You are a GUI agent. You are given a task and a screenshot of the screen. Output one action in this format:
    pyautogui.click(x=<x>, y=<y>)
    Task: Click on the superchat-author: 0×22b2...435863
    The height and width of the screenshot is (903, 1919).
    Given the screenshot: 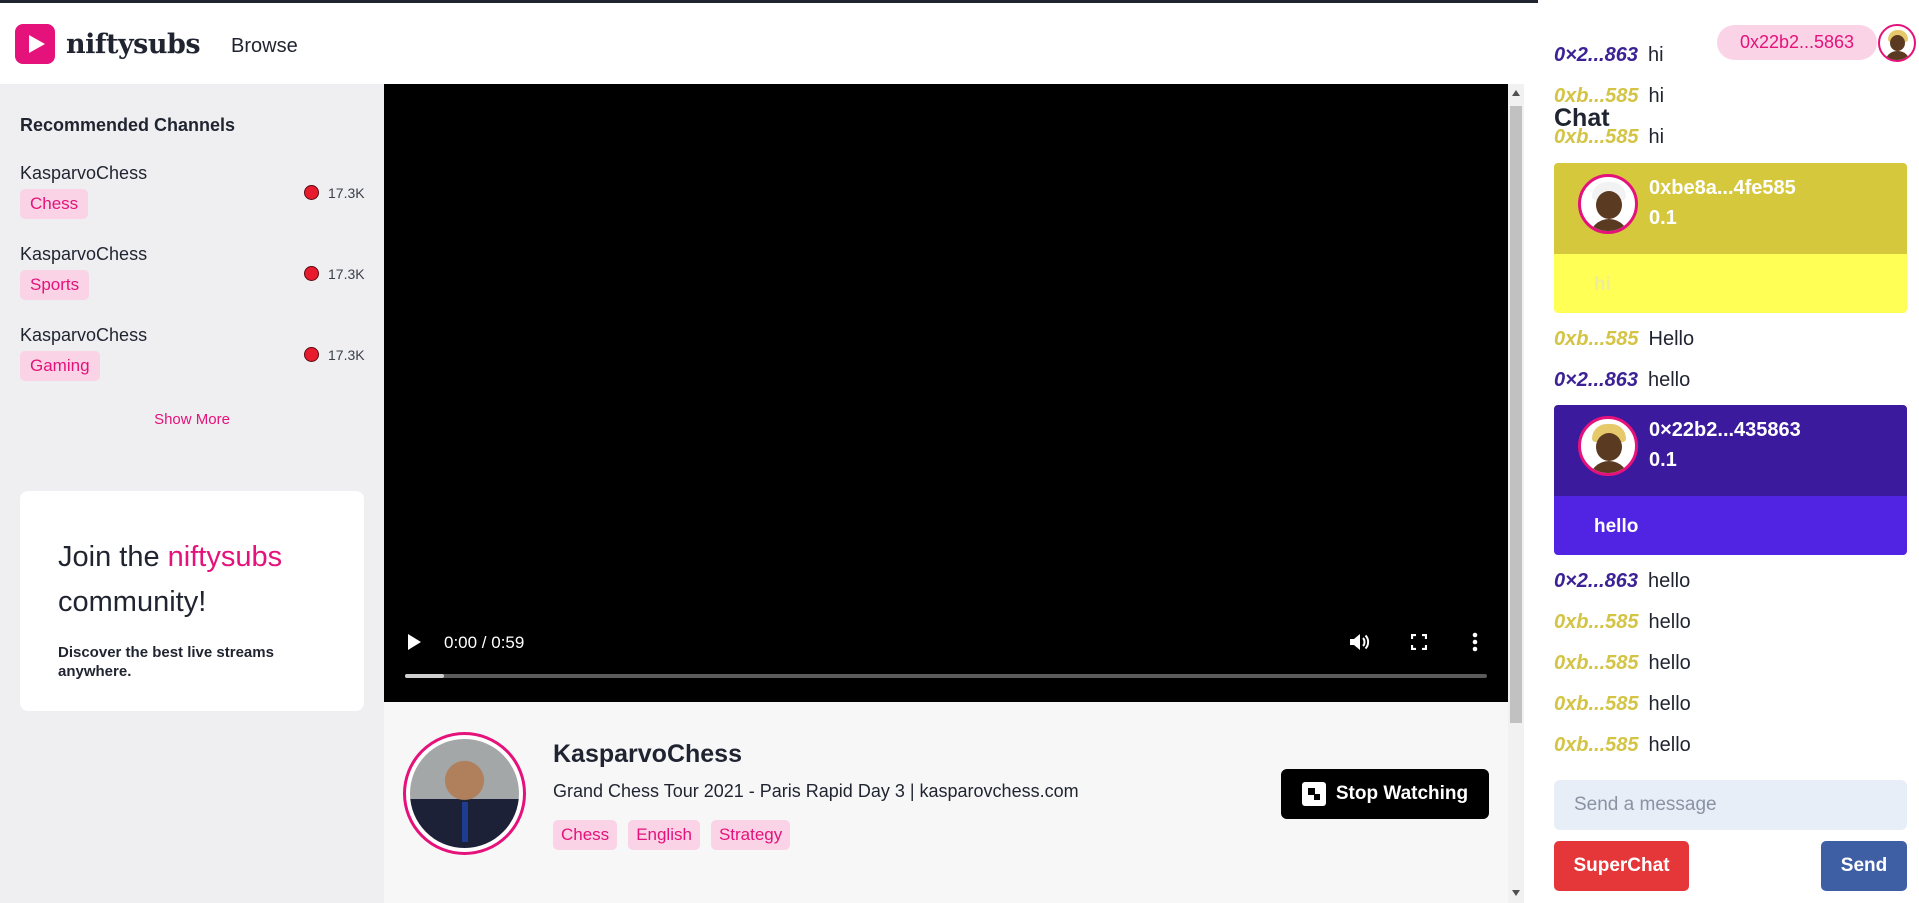 What is the action you would take?
    pyautogui.click(x=1725, y=430)
    